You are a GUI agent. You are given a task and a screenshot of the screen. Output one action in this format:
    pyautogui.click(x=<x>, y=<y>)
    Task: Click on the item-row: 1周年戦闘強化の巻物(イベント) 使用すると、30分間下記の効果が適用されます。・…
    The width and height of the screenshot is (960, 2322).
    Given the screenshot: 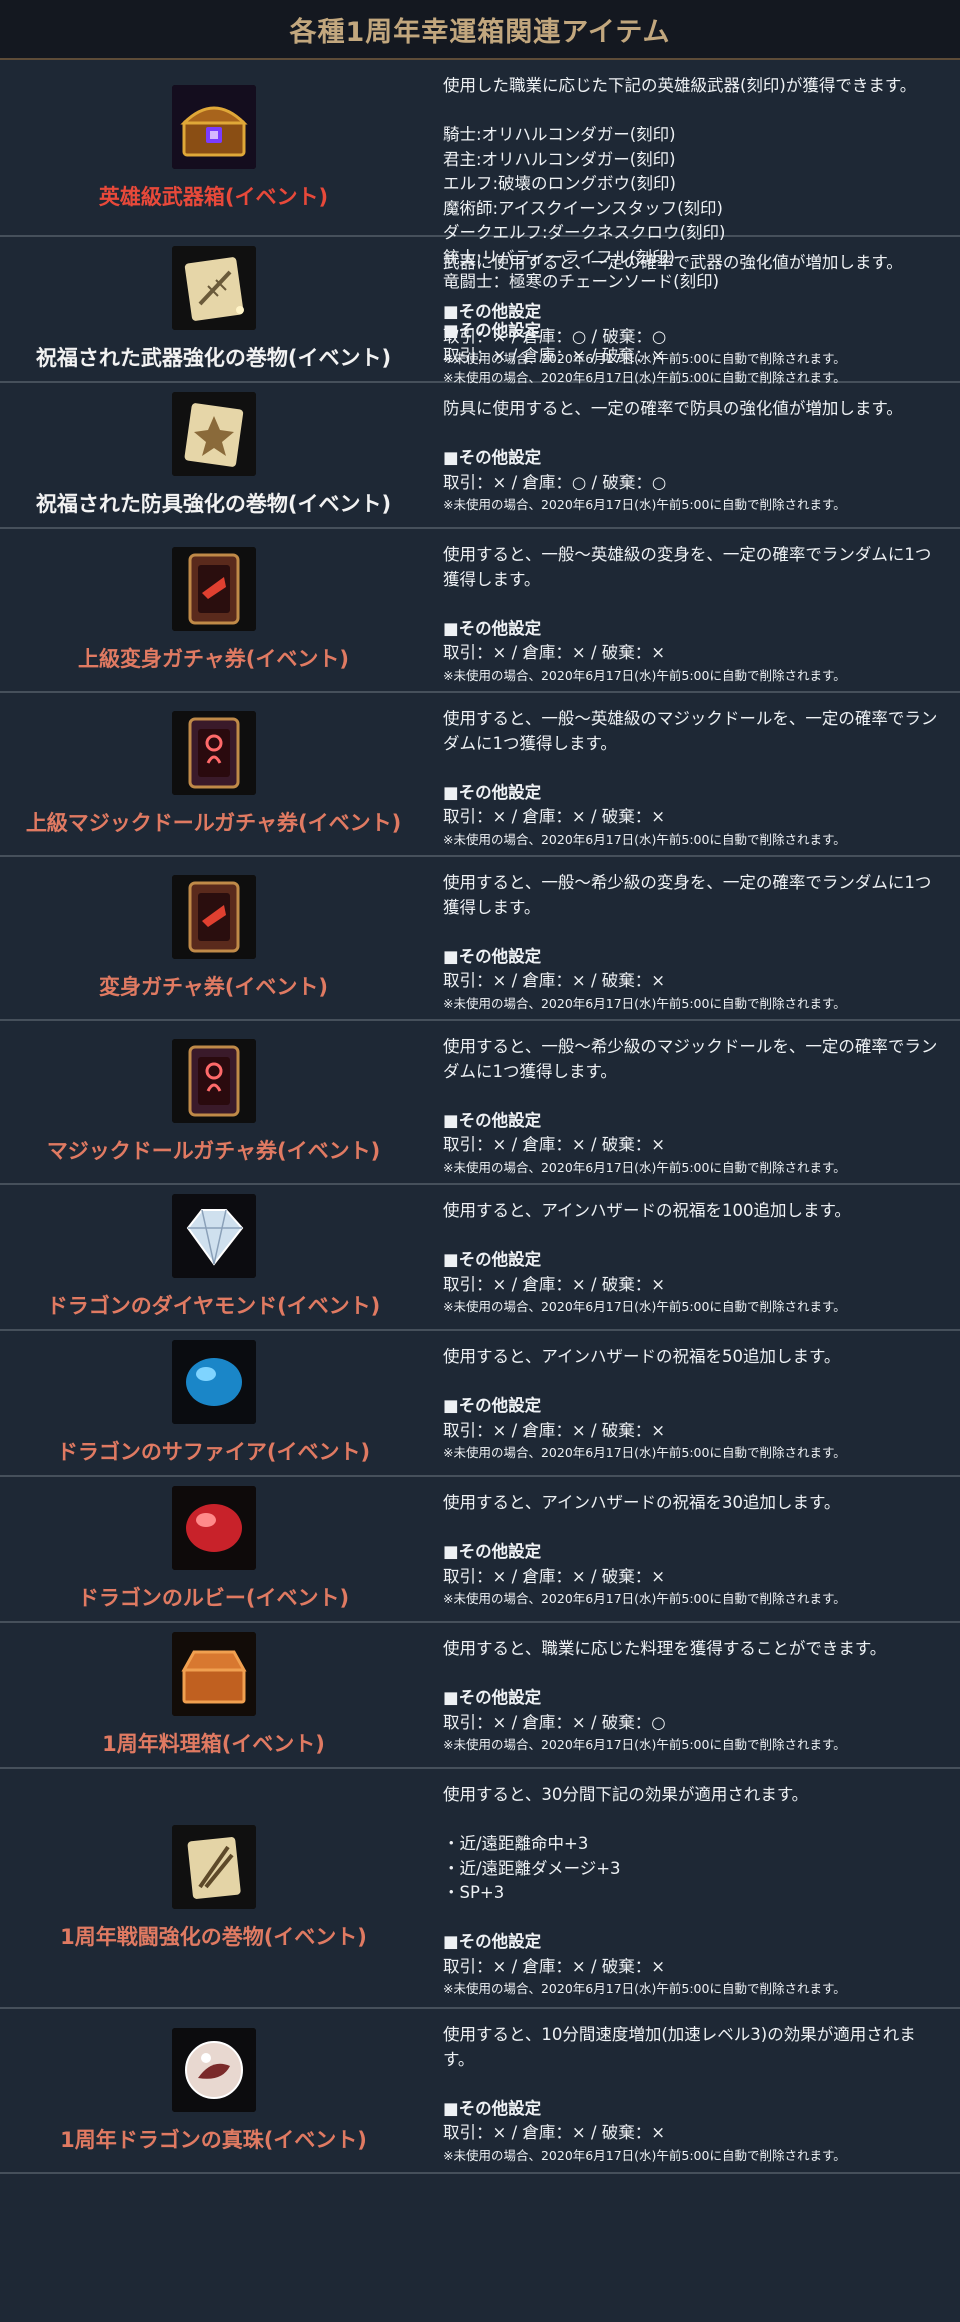 What is the action you would take?
    pyautogui.click(x=480, y=1889)
    